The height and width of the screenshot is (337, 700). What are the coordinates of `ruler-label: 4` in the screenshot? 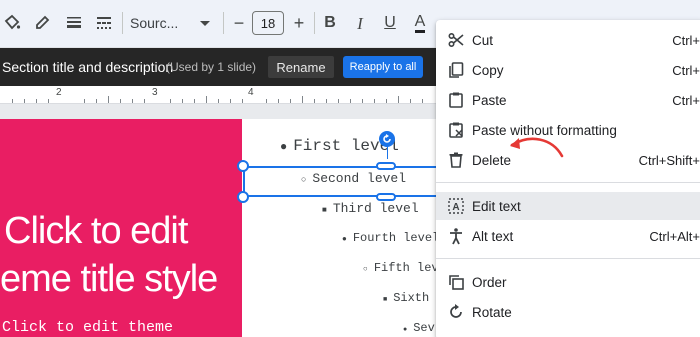 It's located at (251, 92).